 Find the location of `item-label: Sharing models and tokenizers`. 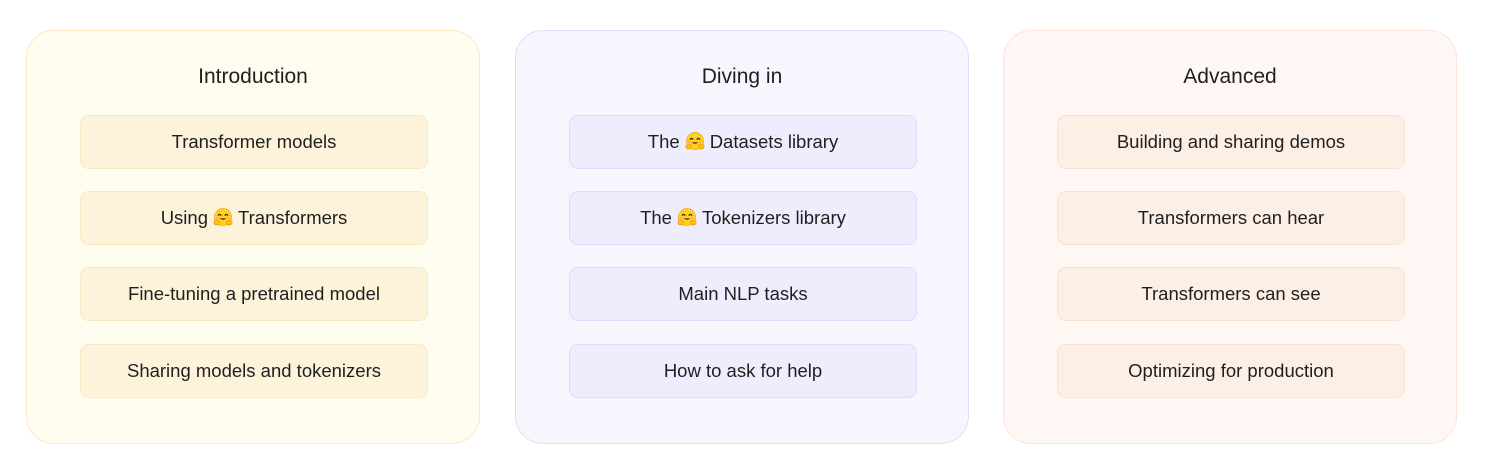

item-label: Sharing models and tokenizers is located at coordinates (253, 370).